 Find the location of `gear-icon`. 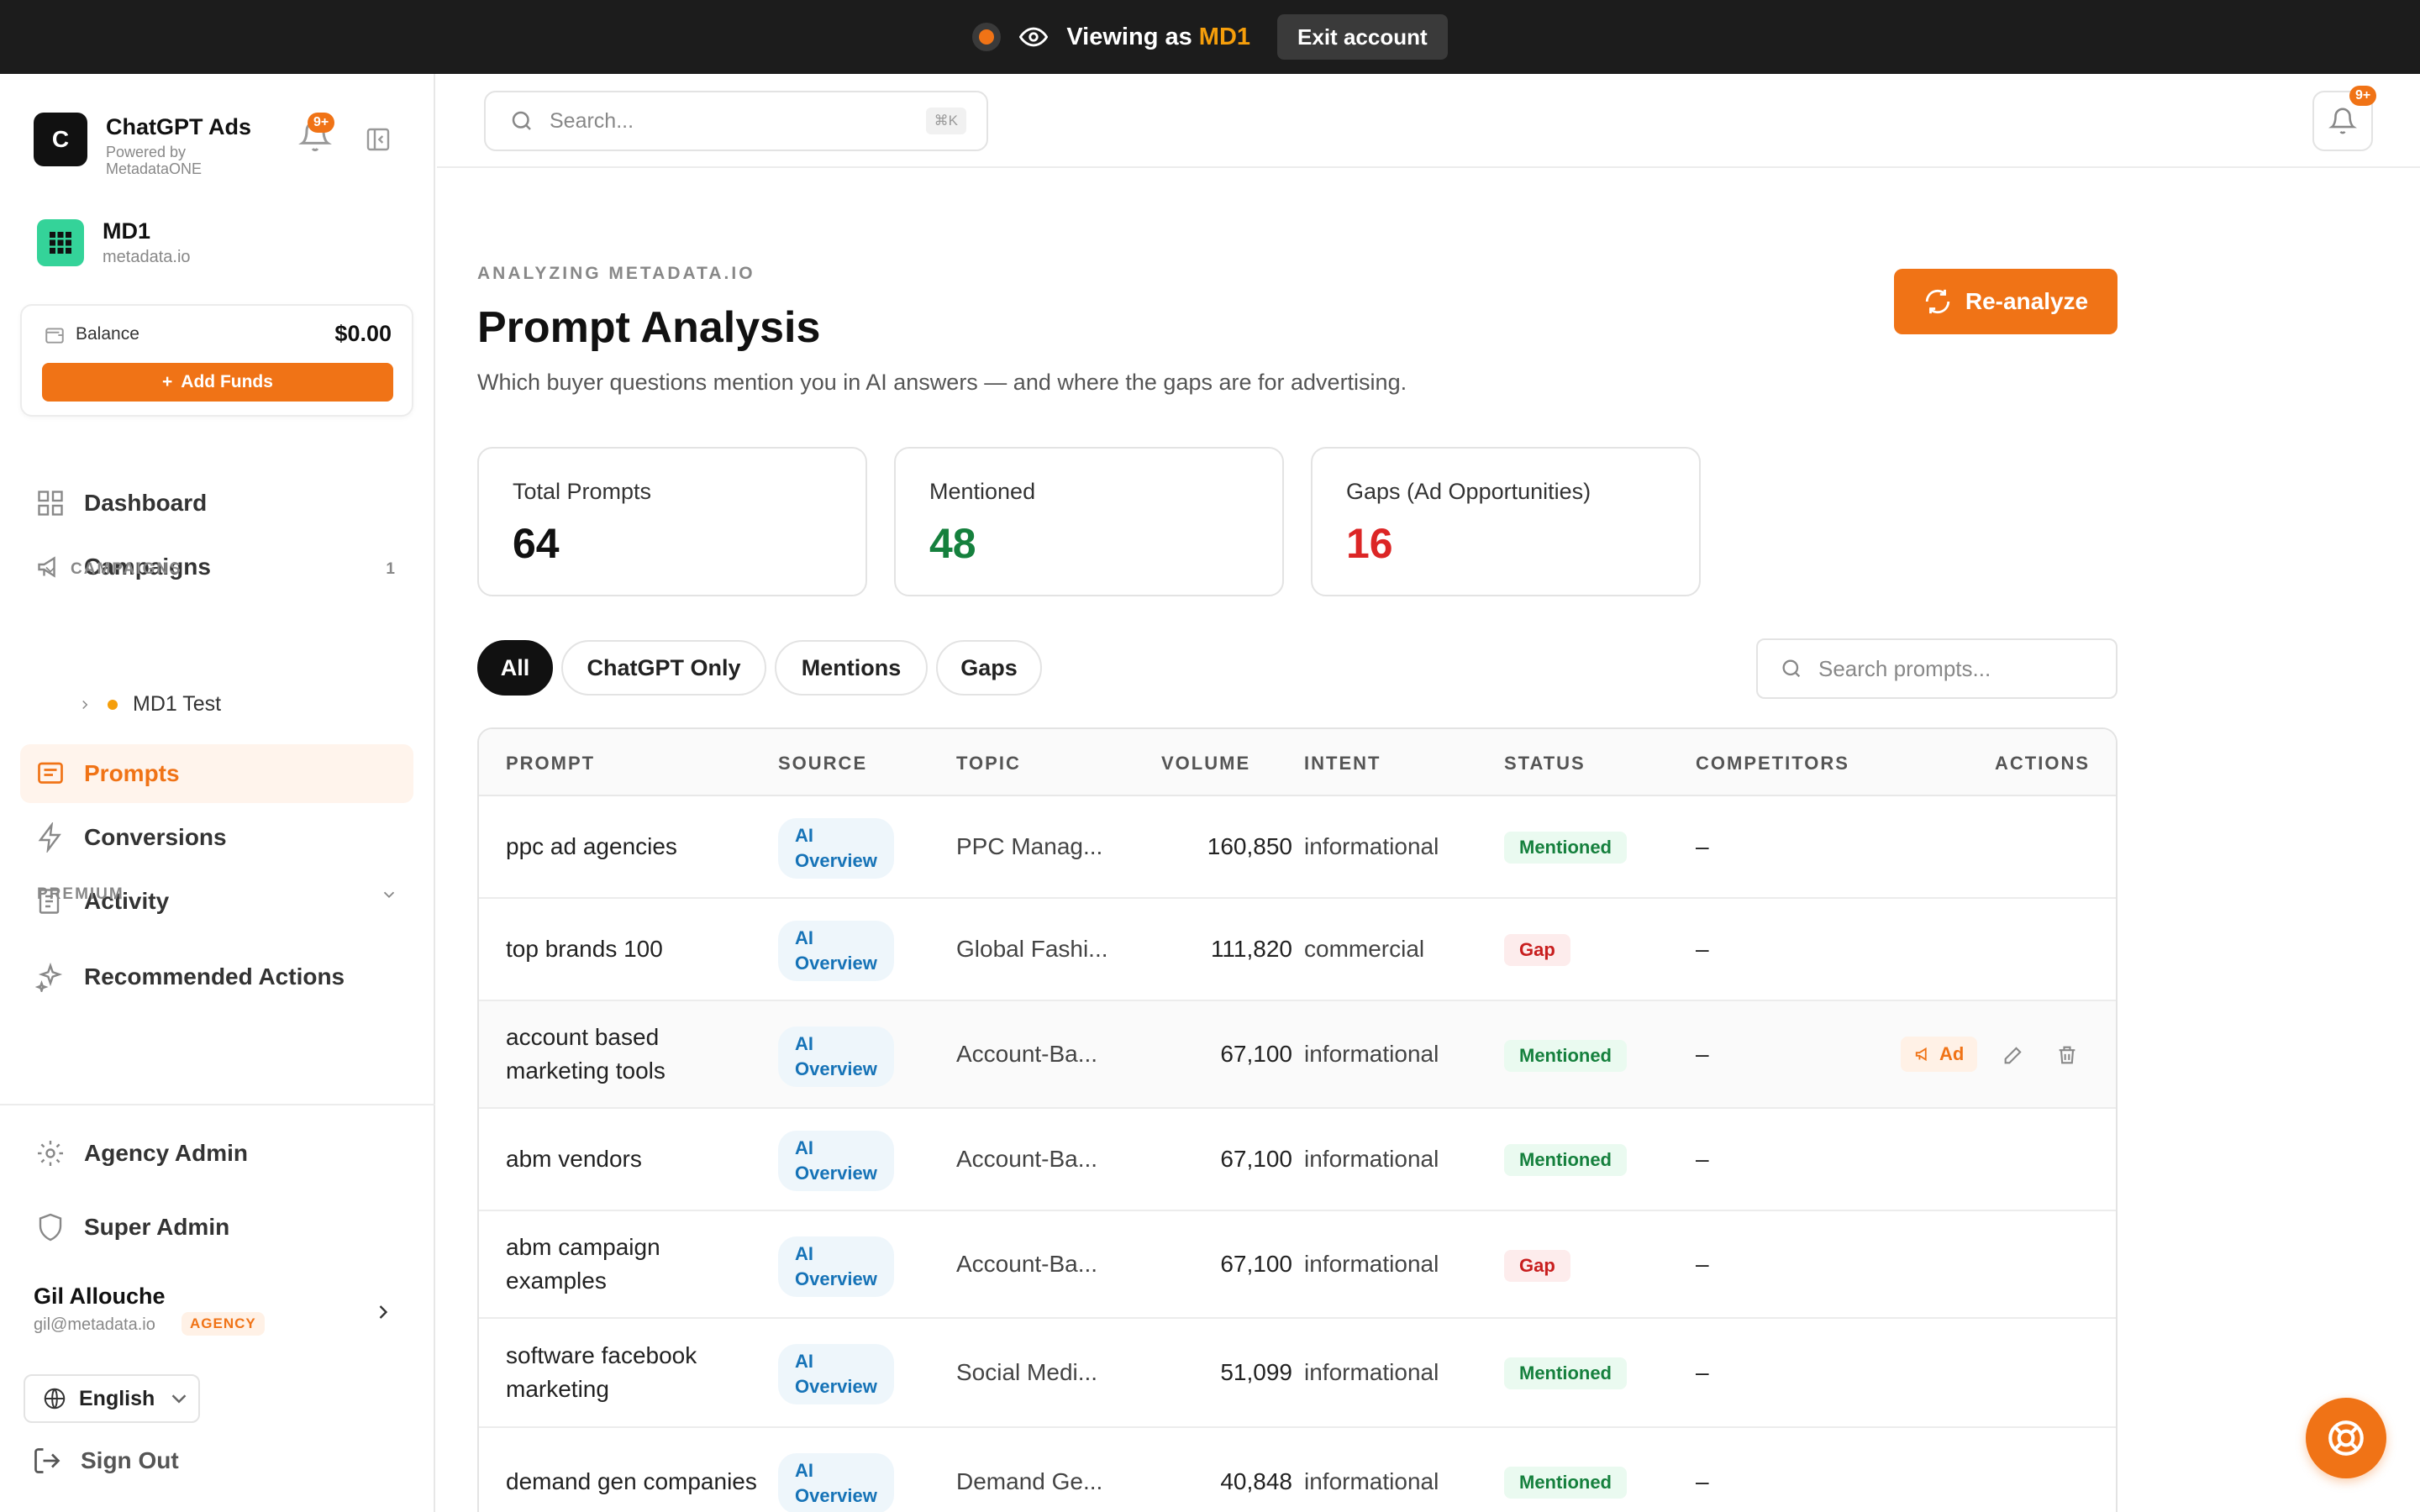

gear-icon is located at coordinates (51, 1153).